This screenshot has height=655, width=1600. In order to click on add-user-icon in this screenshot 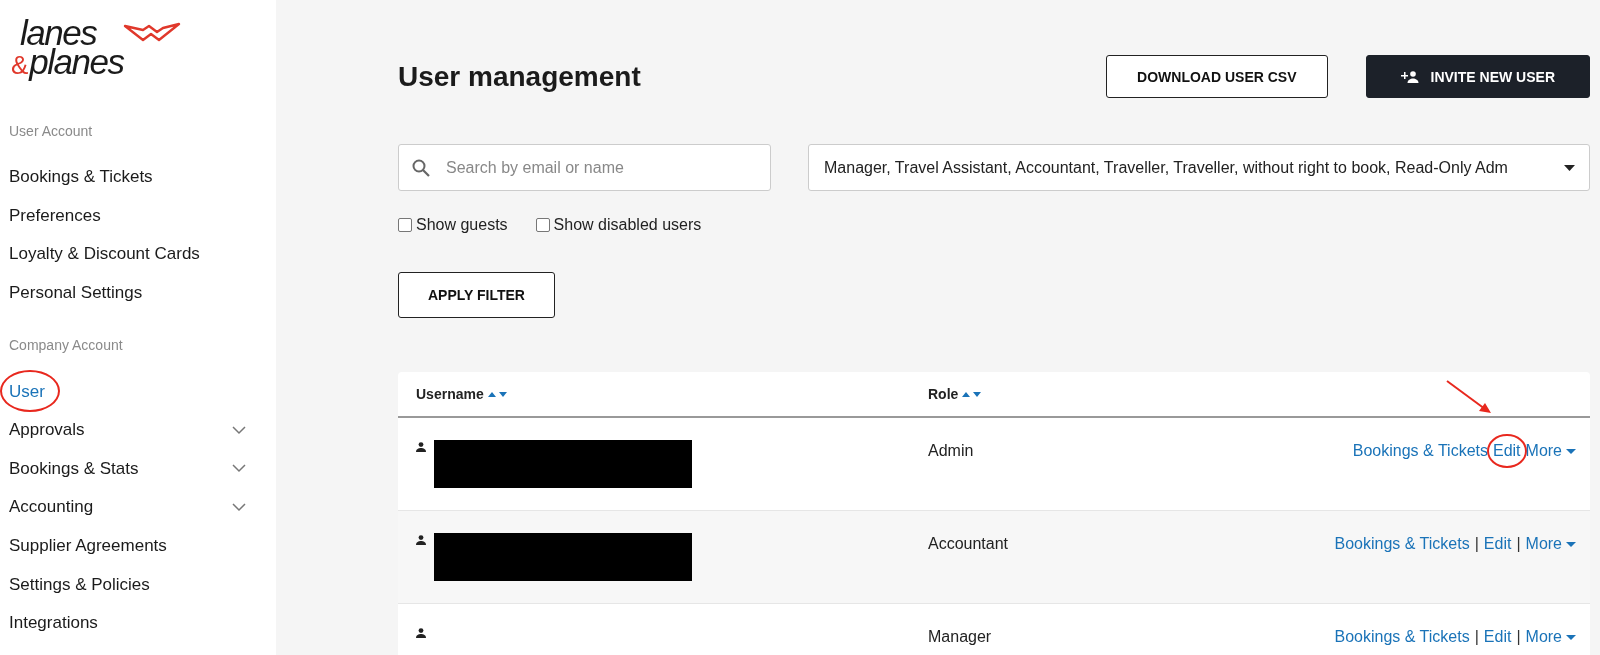, I will do `click(1409, 76)`.